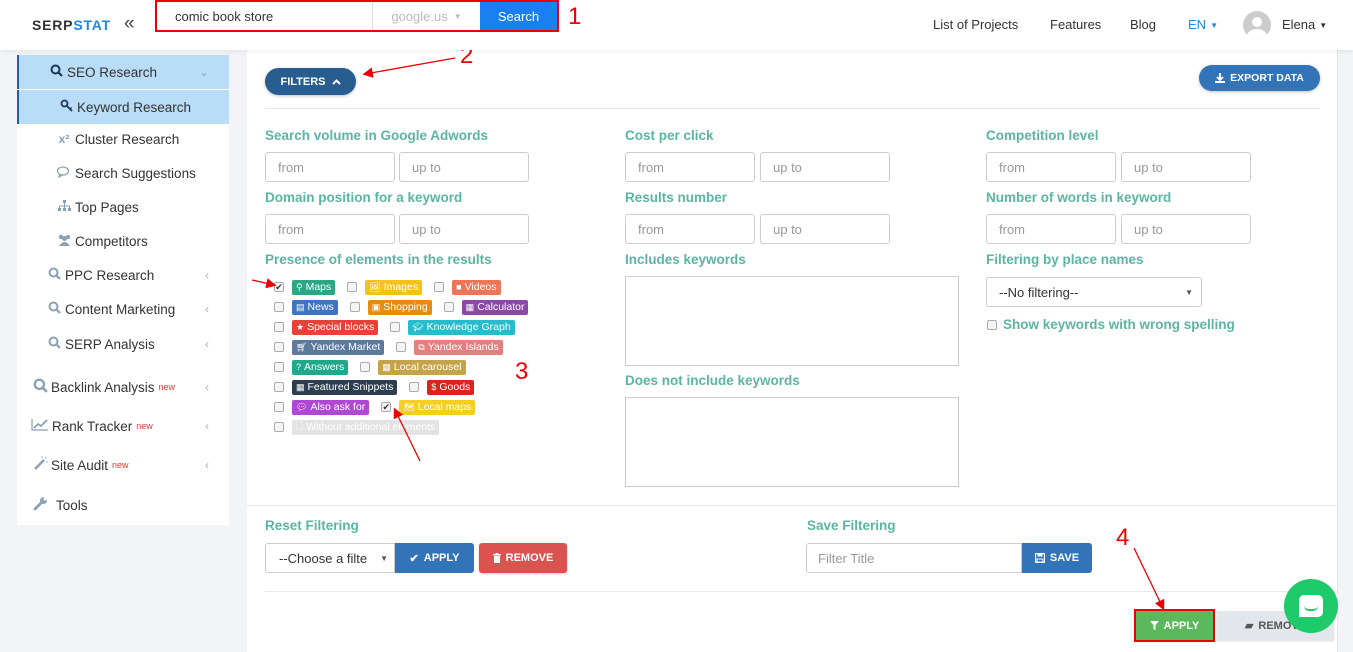 The height and width of the screenshot is (652, 1353). I want to click on language-dropdown: EN ▼, so click(1203, 24).